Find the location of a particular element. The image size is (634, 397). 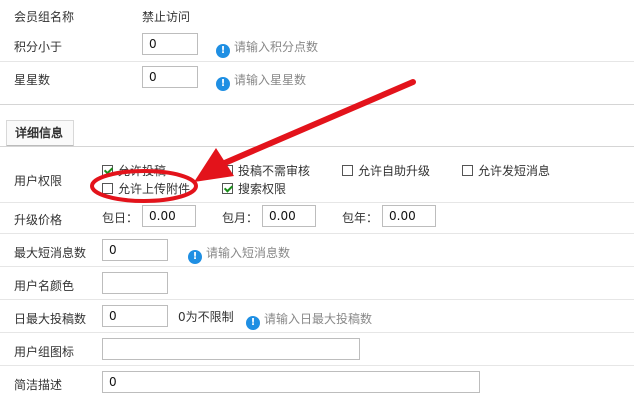

group-name-label: 会员组名称 is located at coordinates (44, 17).